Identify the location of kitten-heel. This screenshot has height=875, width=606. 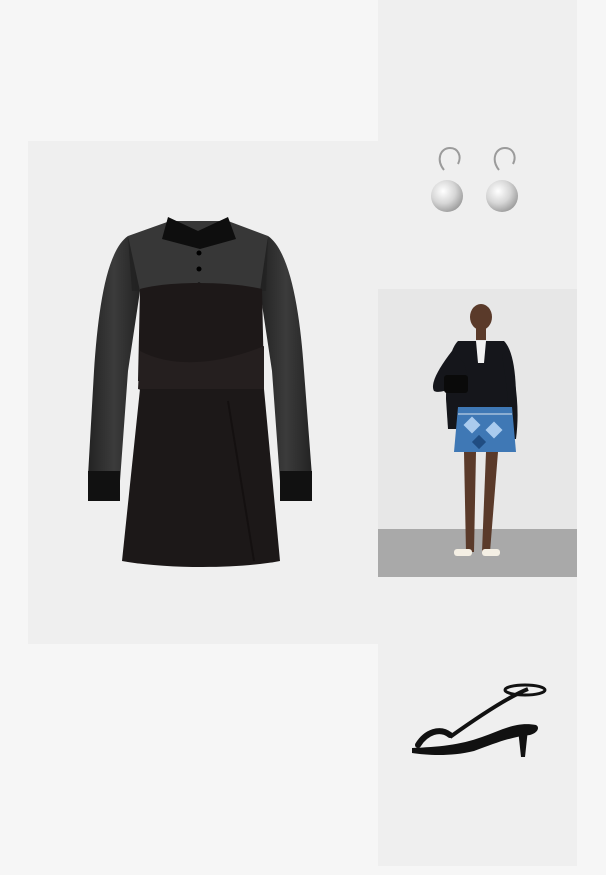
(523, 743).